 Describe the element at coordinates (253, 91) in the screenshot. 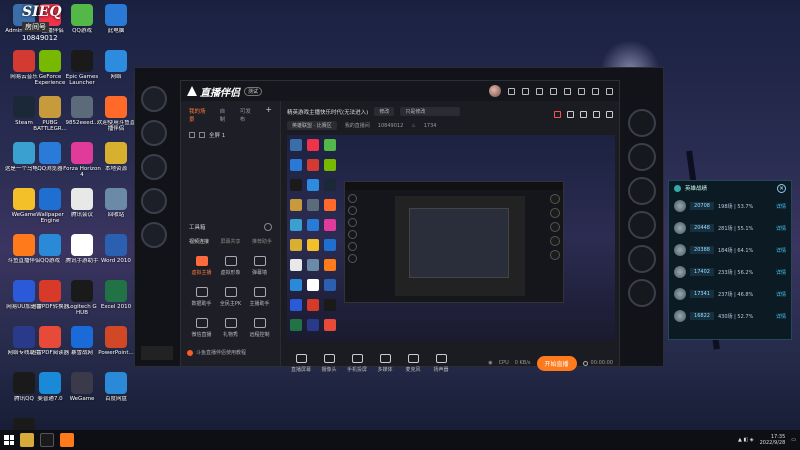

I see `version-badge: 测试` at that location.